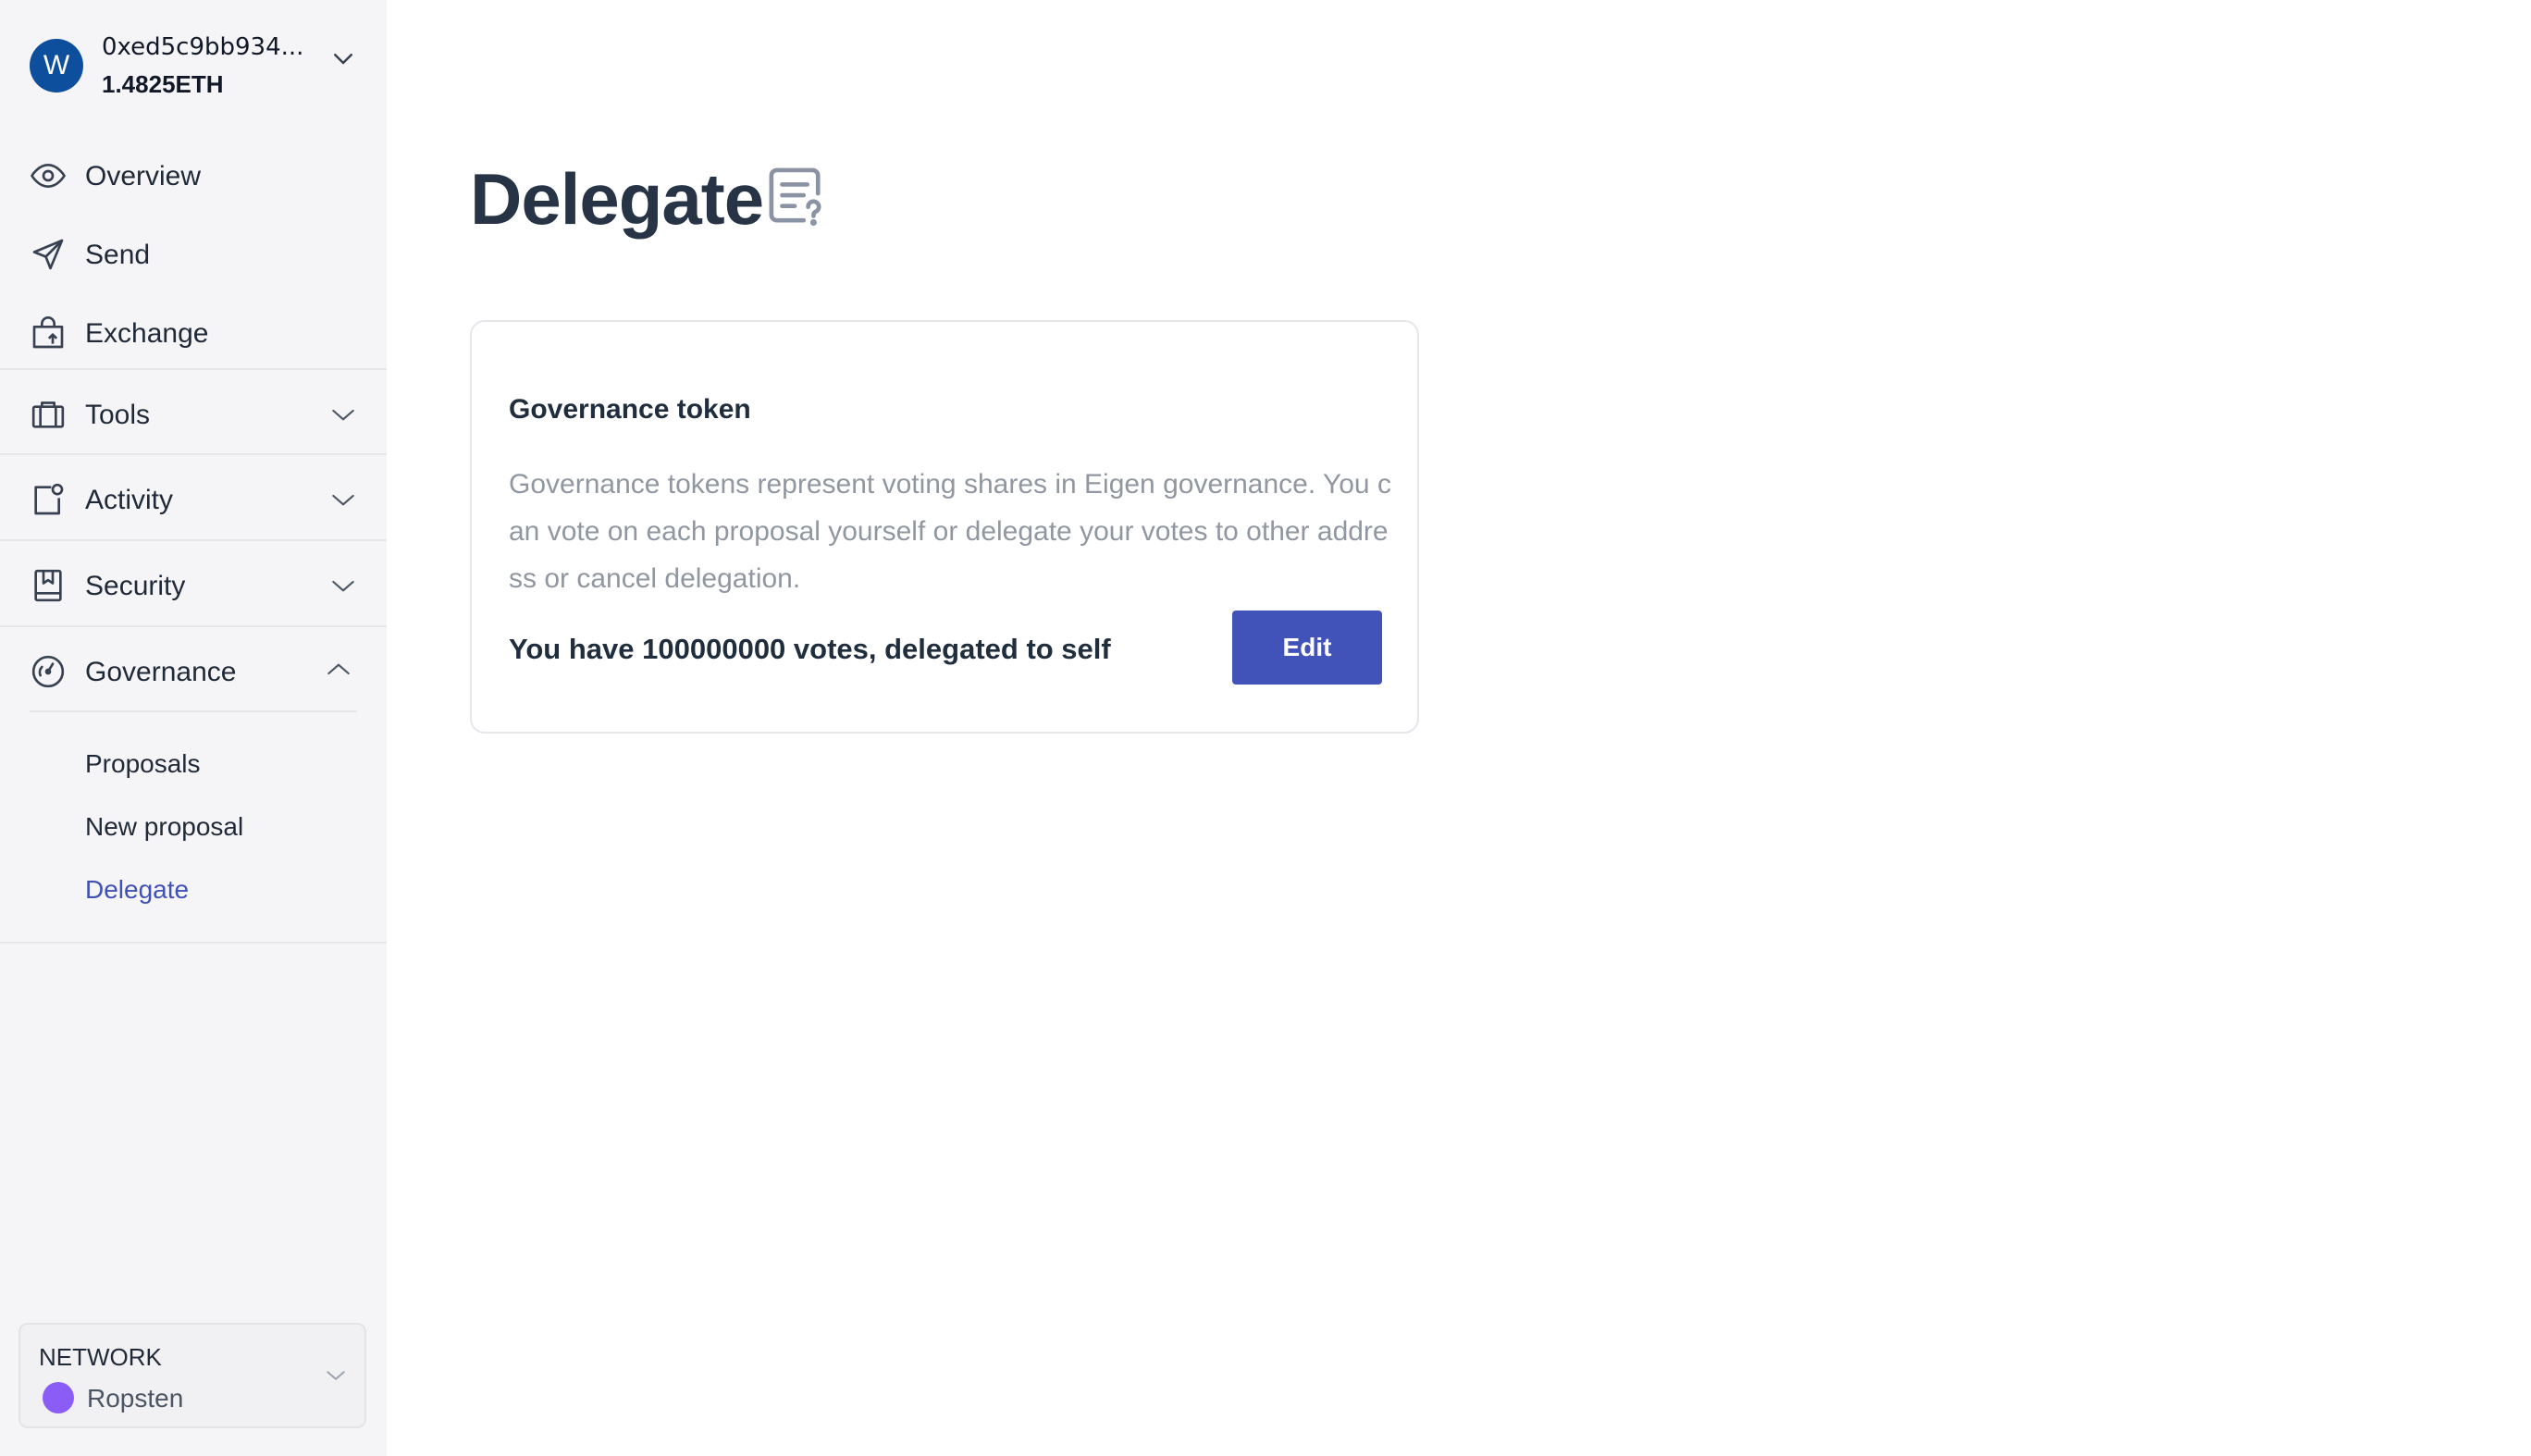  I want to click on sidebar-item-label: Activity, so click(129, 500).